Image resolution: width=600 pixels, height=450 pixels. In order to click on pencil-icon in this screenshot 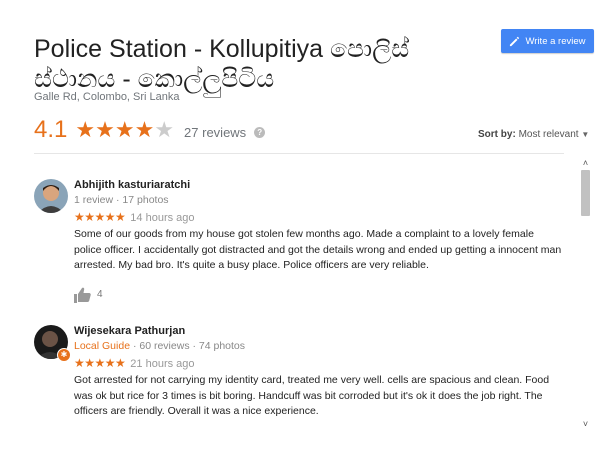, I will do `click(515, 41)`.